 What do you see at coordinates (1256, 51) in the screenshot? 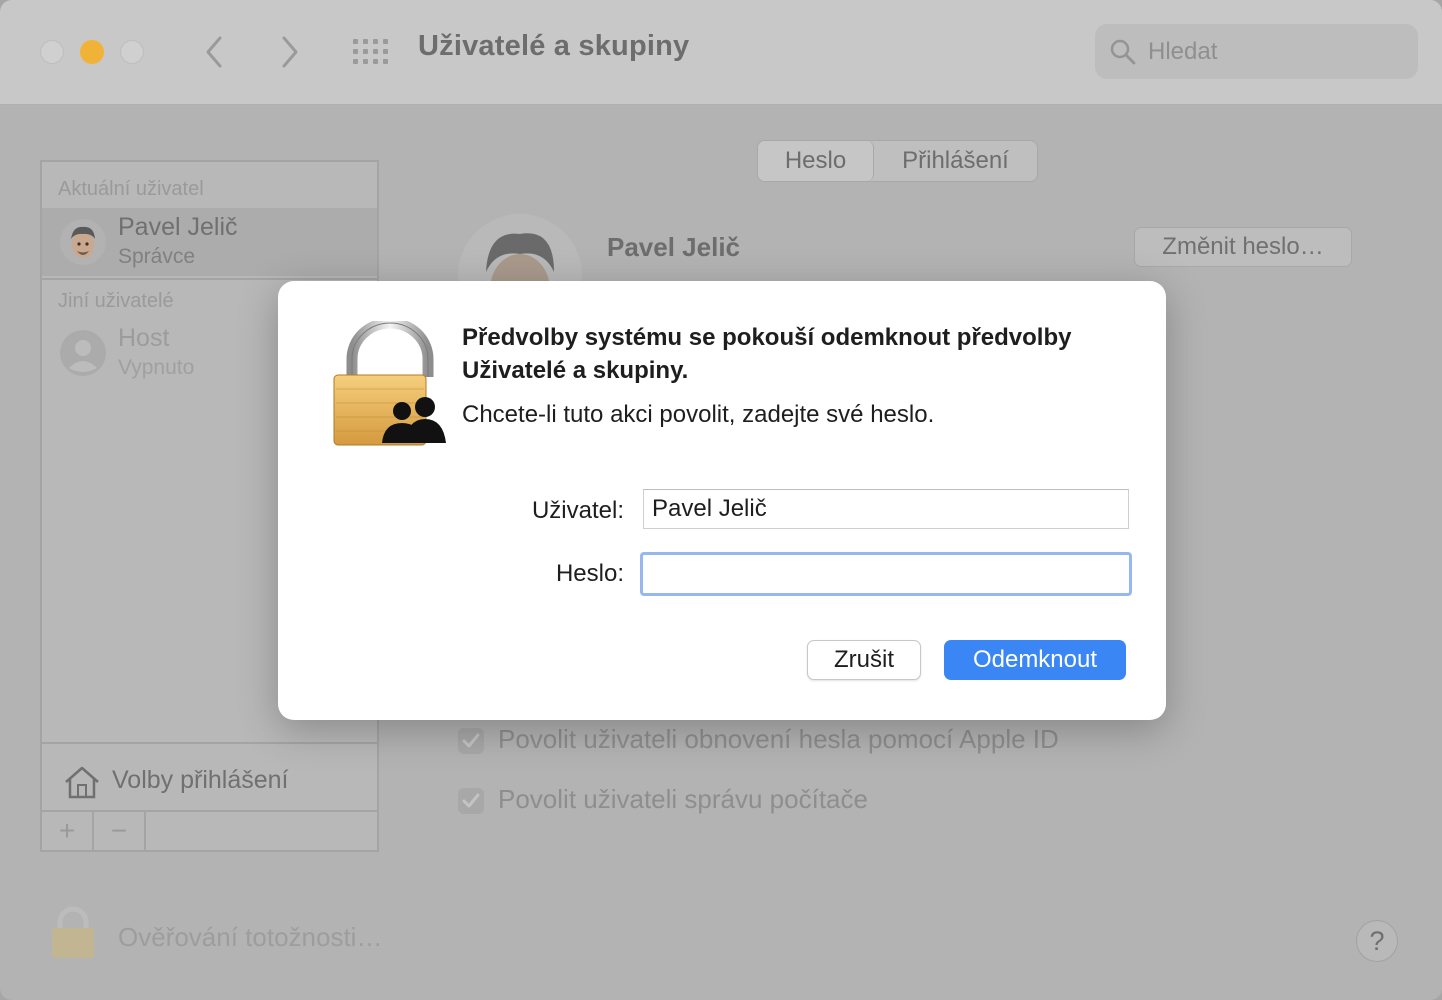
I see `search-field: Hledat` at bounding box center [1256, 51].